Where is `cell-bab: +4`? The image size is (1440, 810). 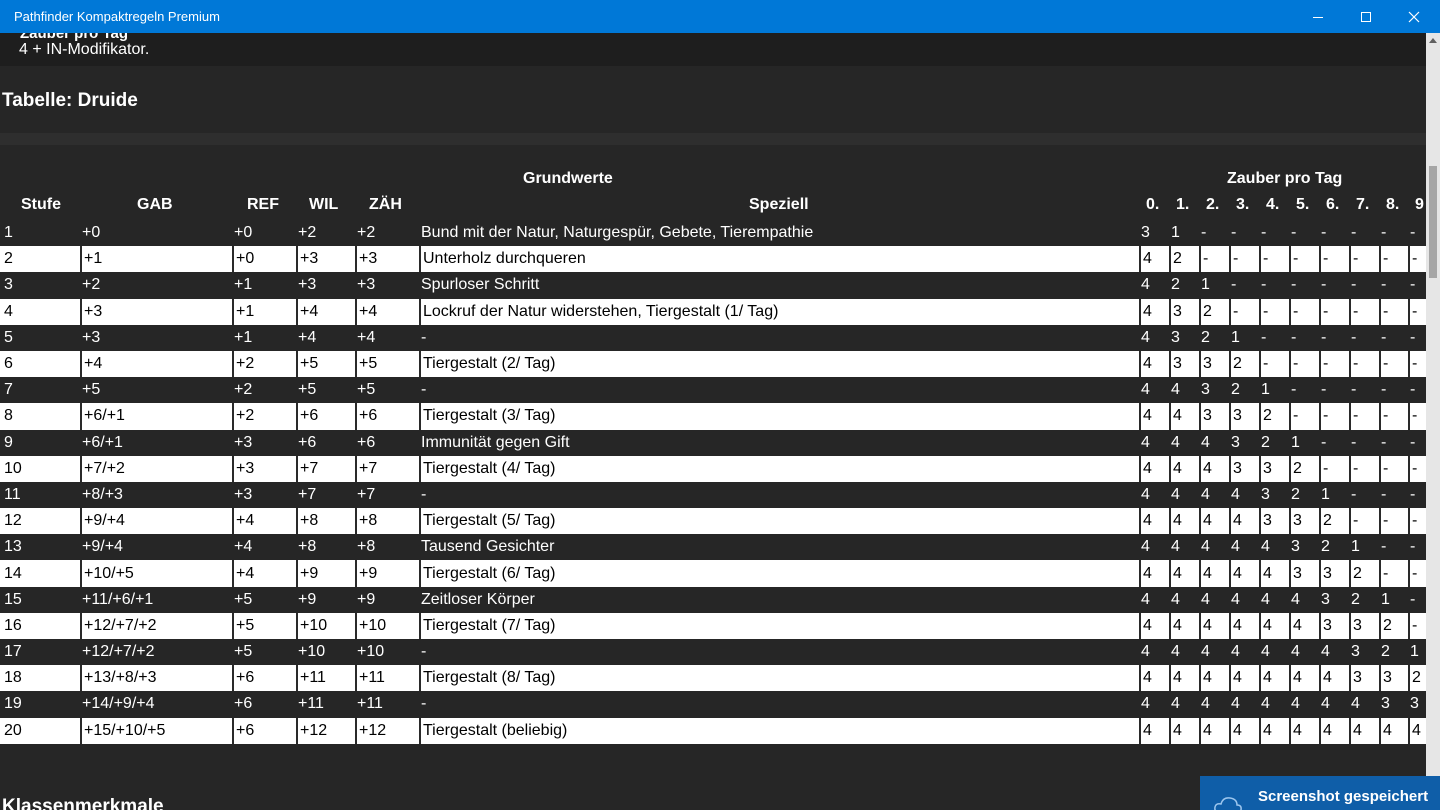 cell-bab: +4 is located at coordinates (91, 364).